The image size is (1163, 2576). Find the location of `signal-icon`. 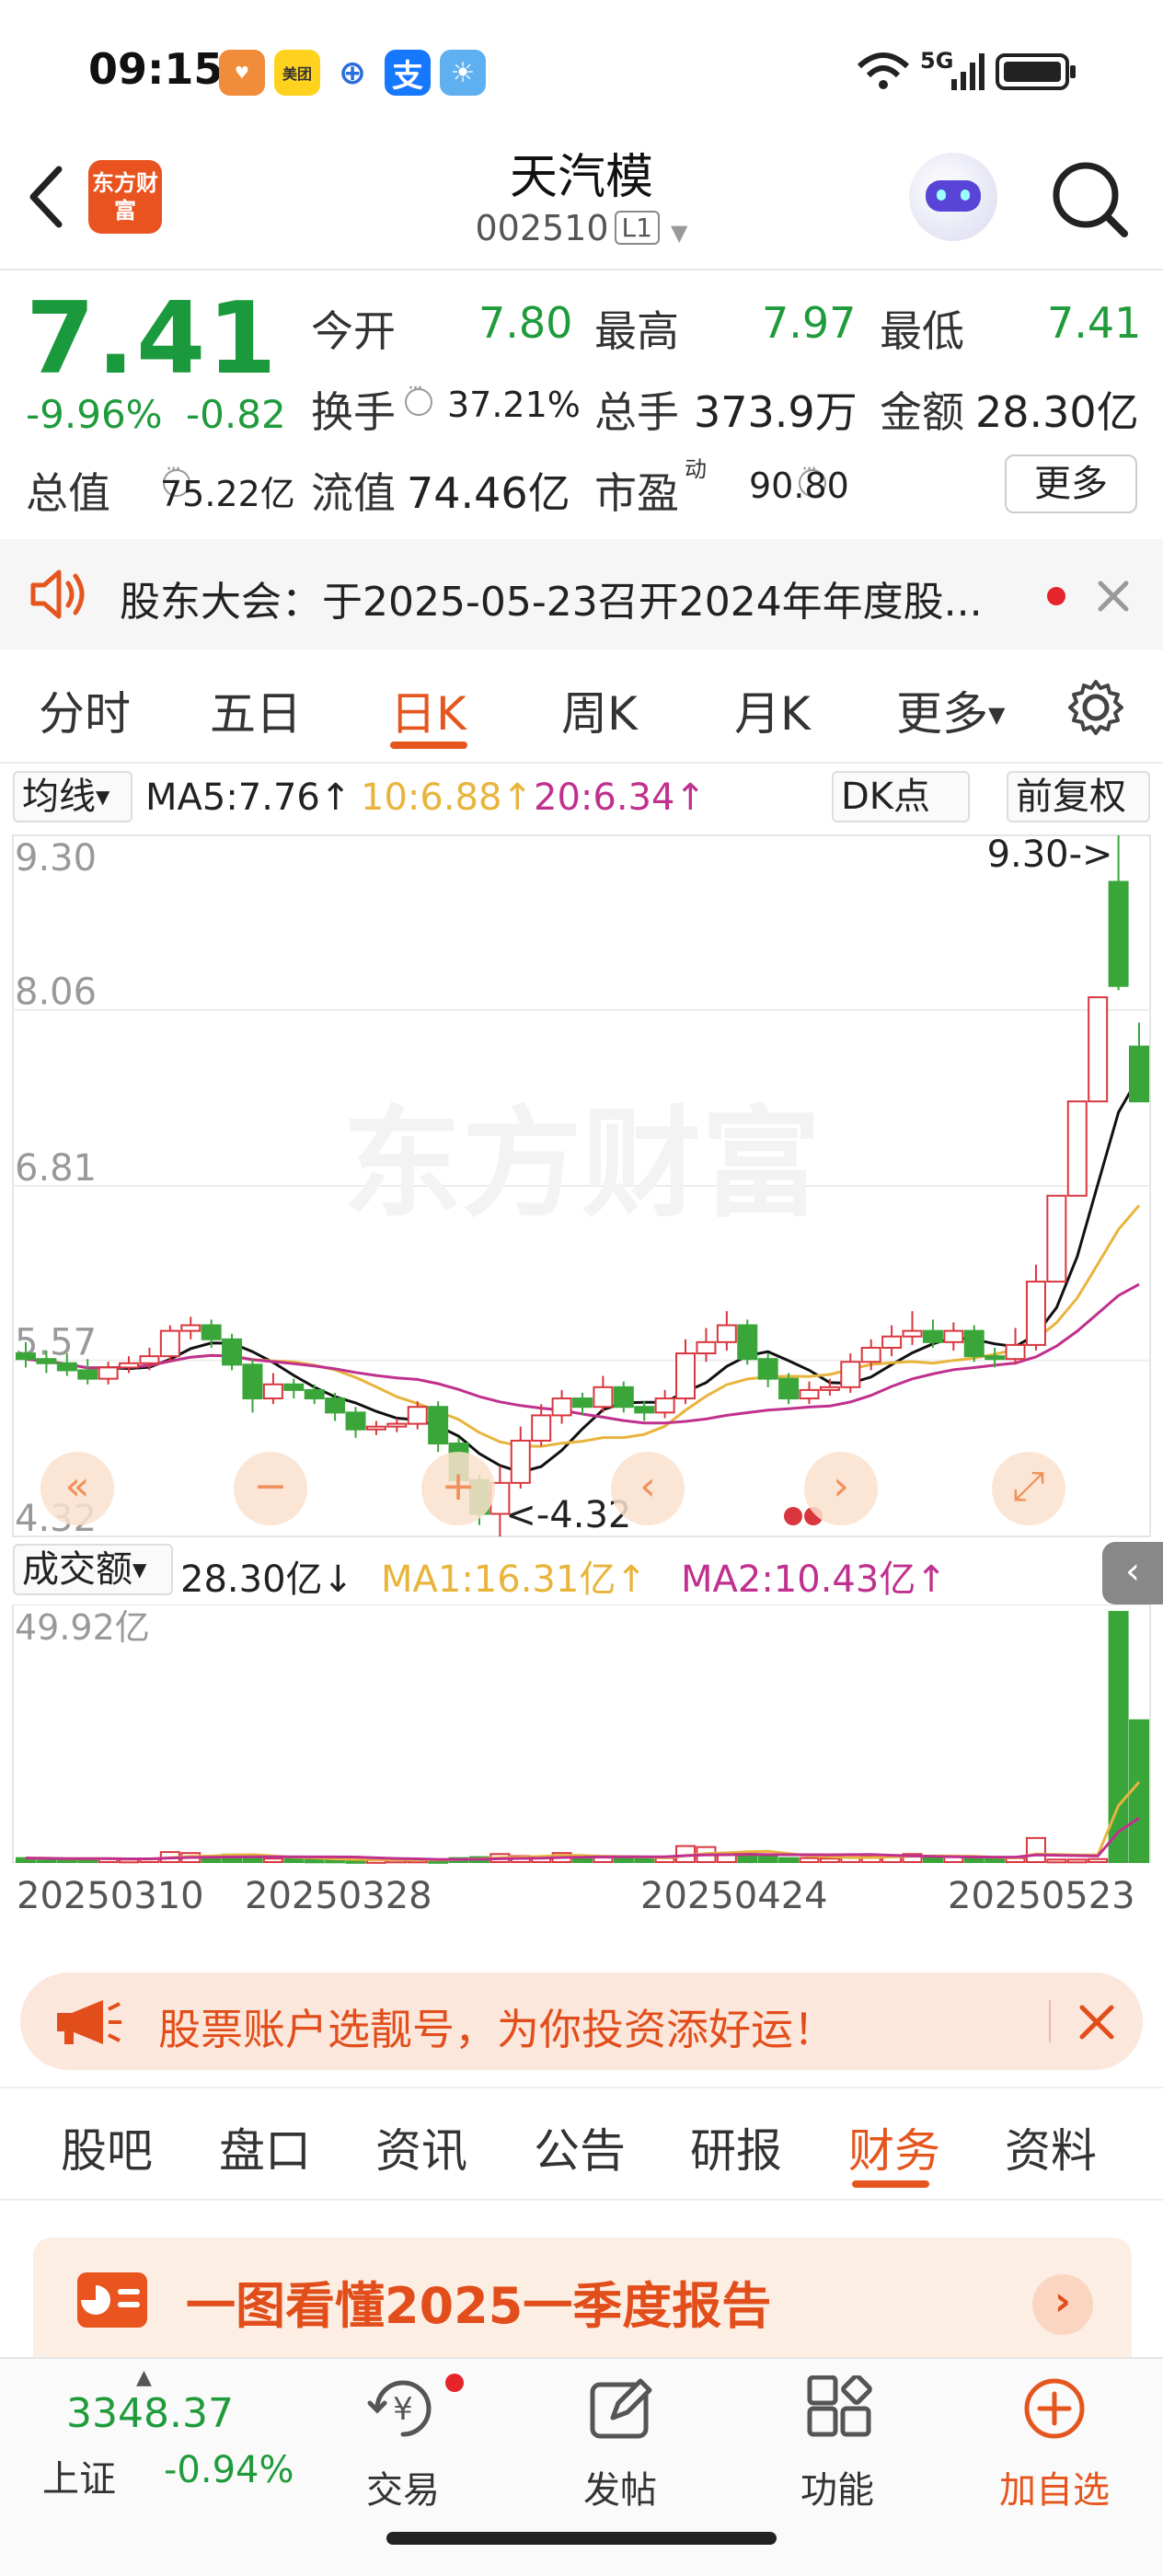

signal-icon is located at coordinates (968, 71).